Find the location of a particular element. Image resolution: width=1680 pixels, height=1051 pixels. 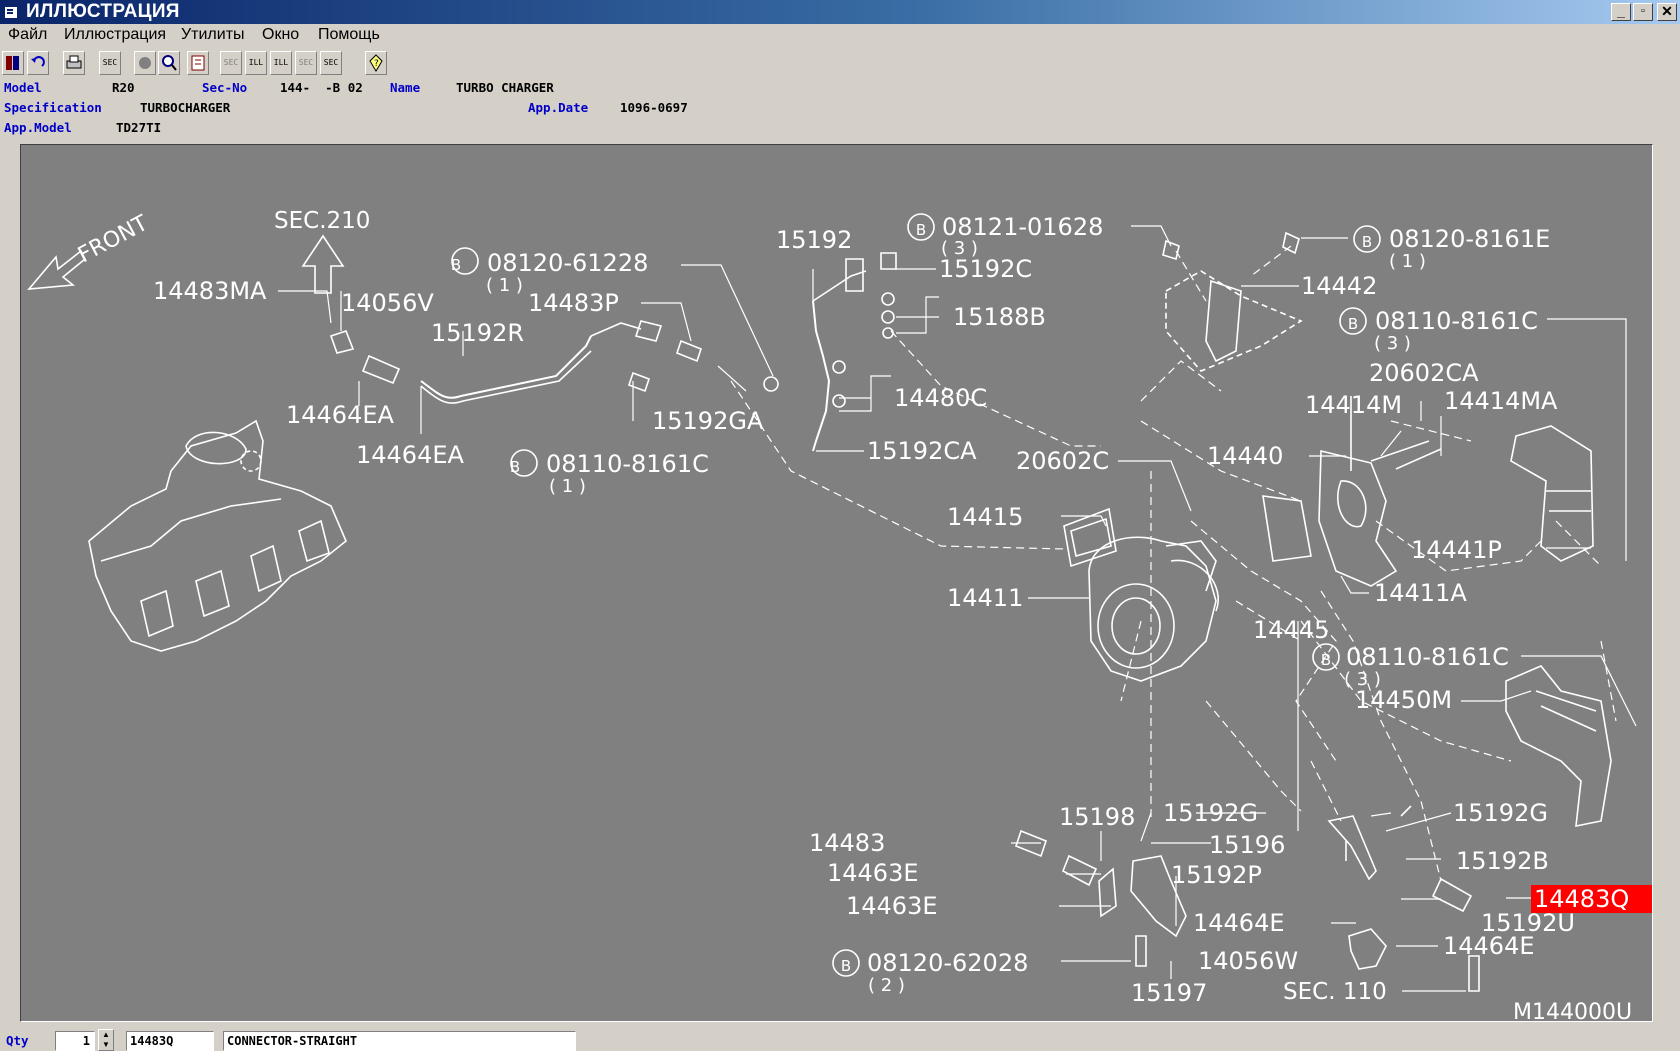

callout-15188B: 15188B is located at coordinates (999, 317).